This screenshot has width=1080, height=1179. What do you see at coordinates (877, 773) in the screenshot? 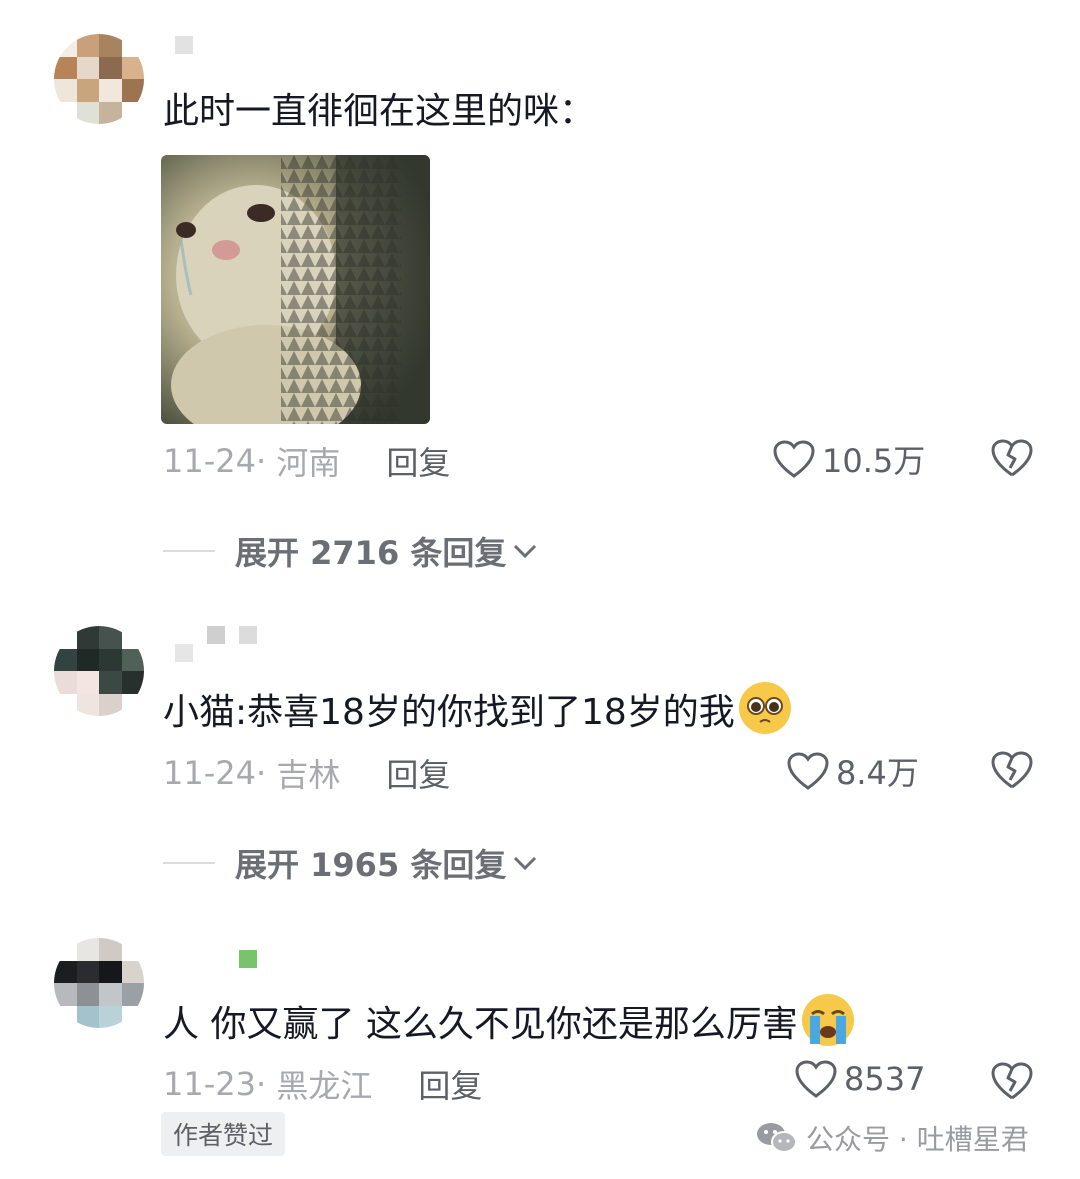
I see `like-count: 8.4万` at bounding box center [877, 773].